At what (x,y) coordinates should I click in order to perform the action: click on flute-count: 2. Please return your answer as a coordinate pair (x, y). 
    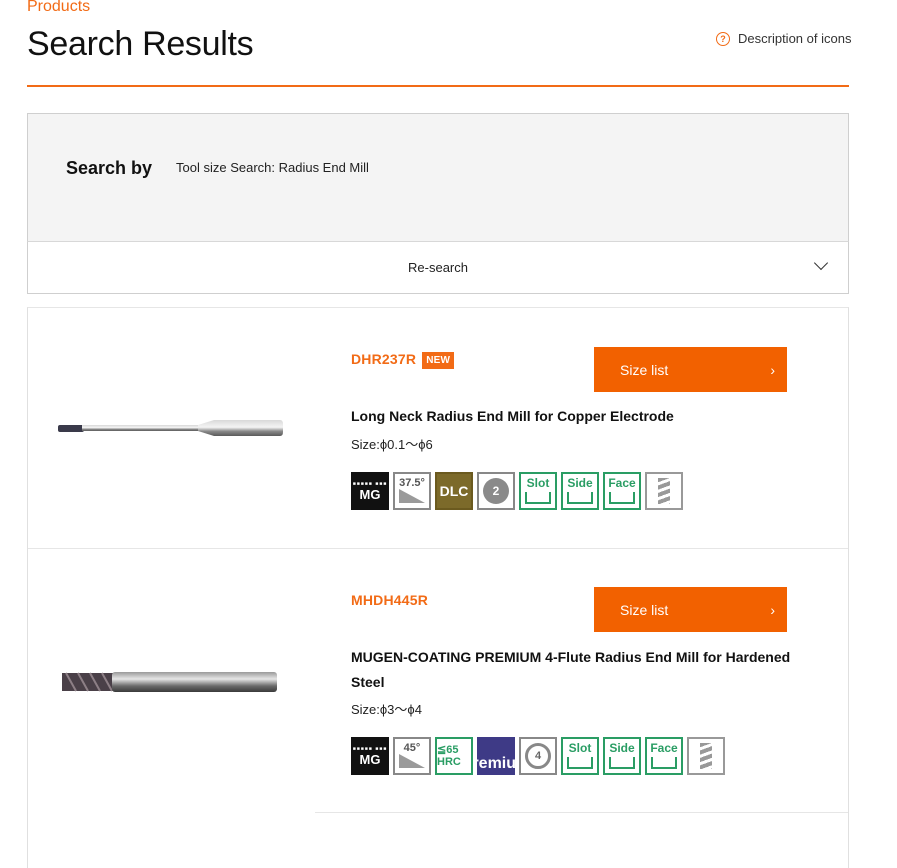
    Looking at the image, I should click on (496, 491).